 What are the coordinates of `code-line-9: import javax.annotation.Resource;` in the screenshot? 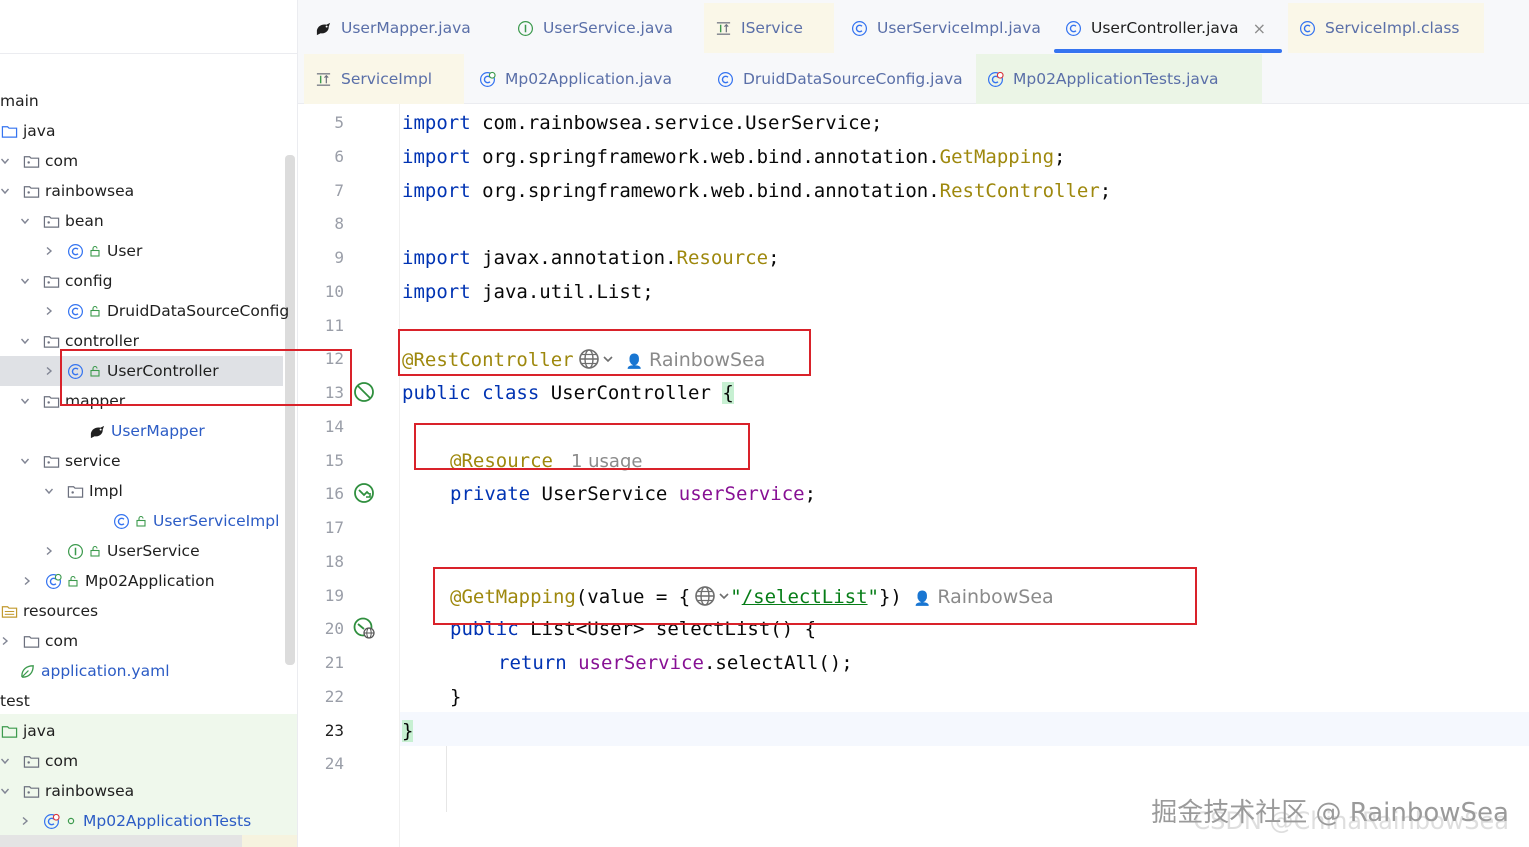 It's located at (591, 258).